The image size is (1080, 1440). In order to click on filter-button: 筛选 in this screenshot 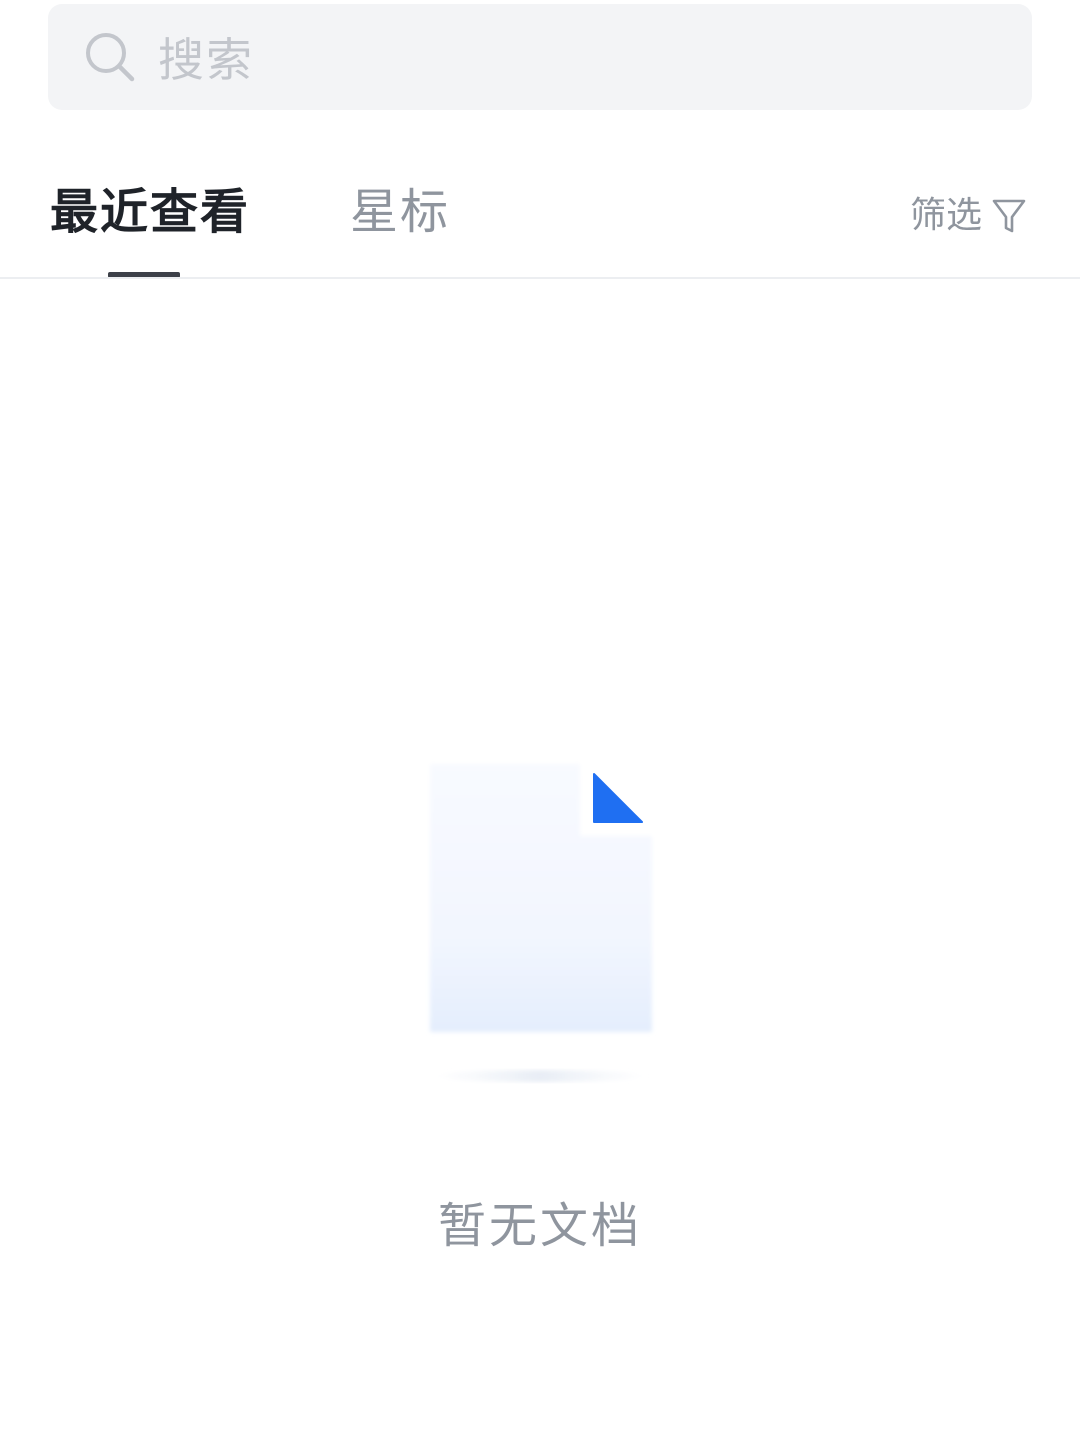, I will do `click(968, 216)`.